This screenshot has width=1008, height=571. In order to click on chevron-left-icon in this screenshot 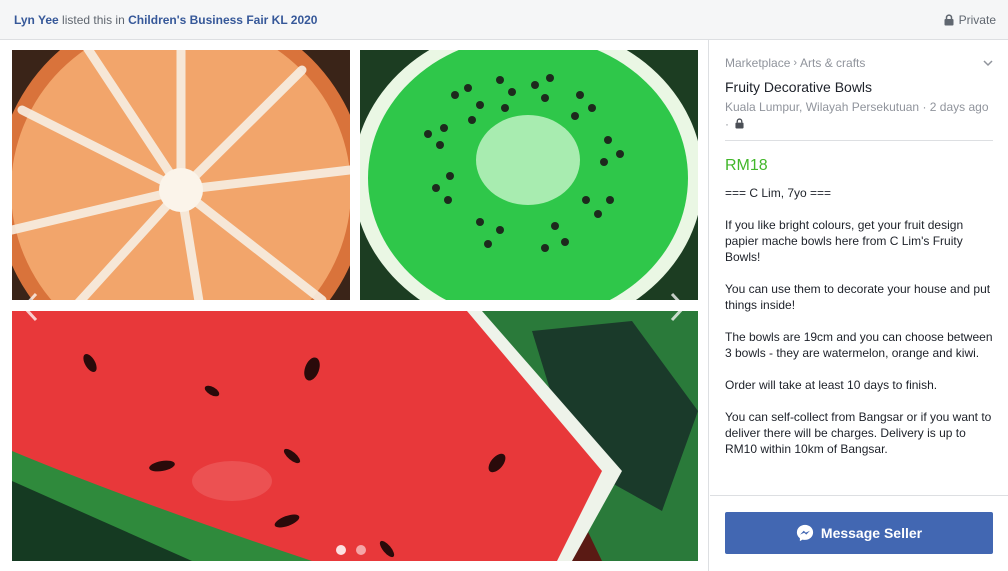, I will do `click(29, 307)`.